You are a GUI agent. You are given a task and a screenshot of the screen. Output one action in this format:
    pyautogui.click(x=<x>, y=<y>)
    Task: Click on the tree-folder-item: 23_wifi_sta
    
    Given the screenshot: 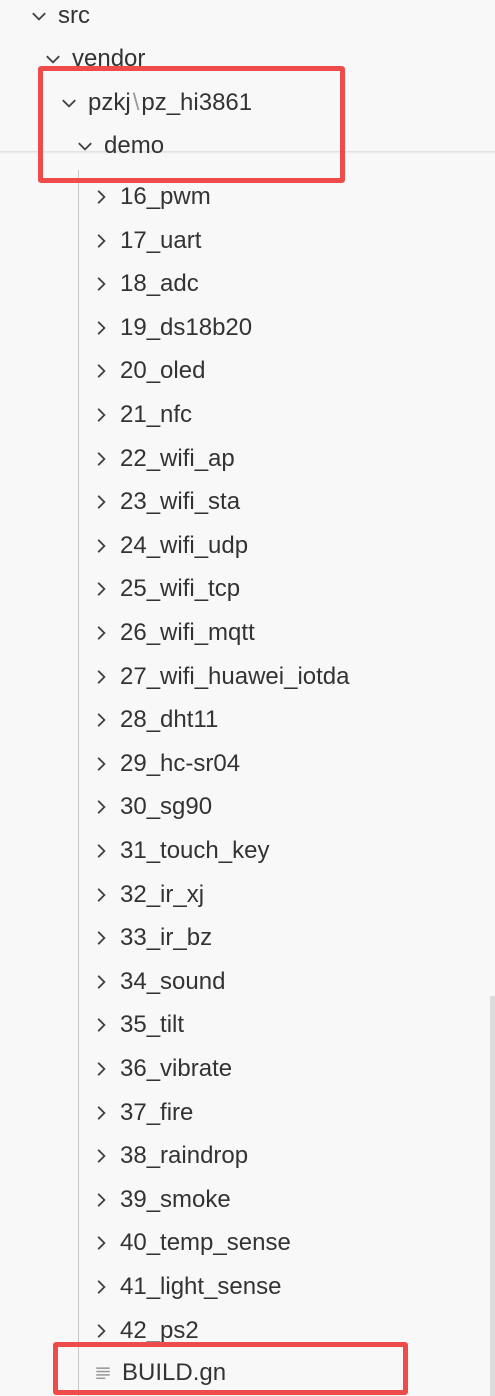 What is the action you would take?
    pyautogui.click(x=247, y=501)
    